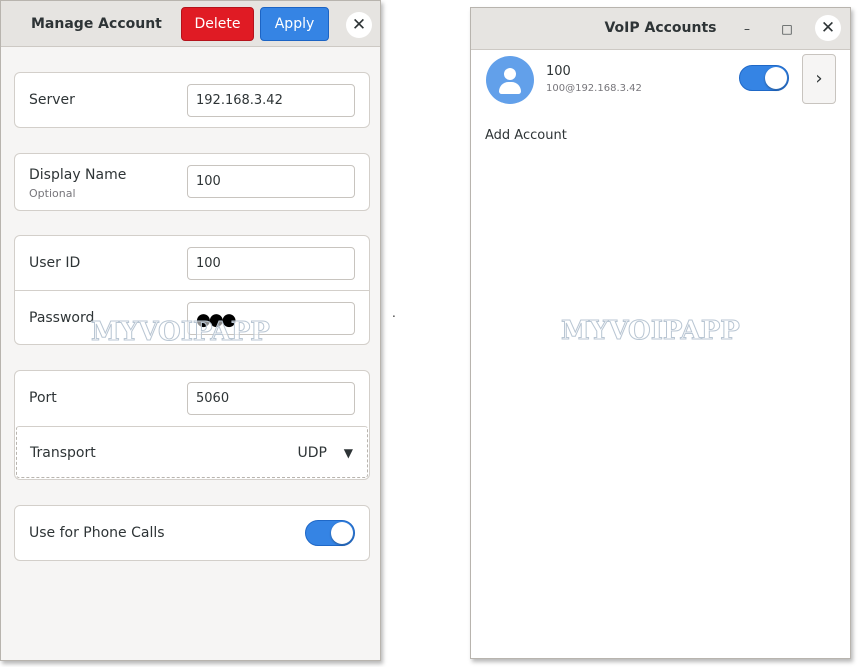 The image size is (868, 667). I want to click on password-label: Password, so click(62, 318).